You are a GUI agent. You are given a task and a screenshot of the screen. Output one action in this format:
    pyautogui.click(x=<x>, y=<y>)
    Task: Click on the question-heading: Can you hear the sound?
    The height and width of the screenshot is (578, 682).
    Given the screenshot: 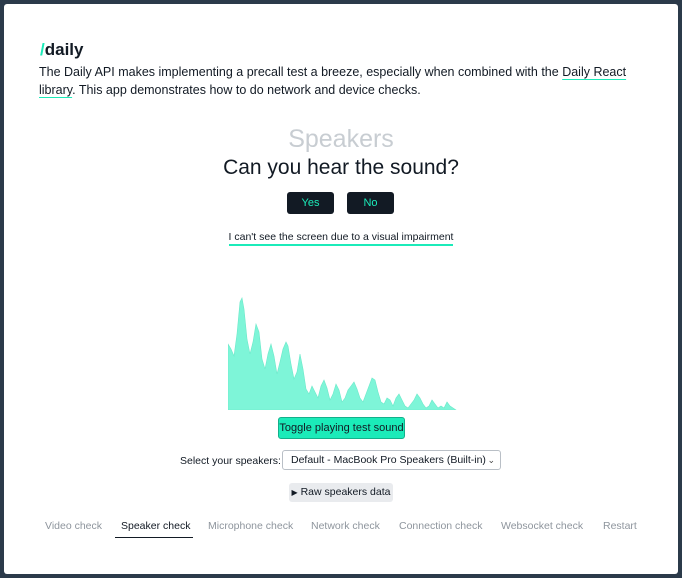 What is the action you would take?
    pyautogui.click(x=341, y=167)
    